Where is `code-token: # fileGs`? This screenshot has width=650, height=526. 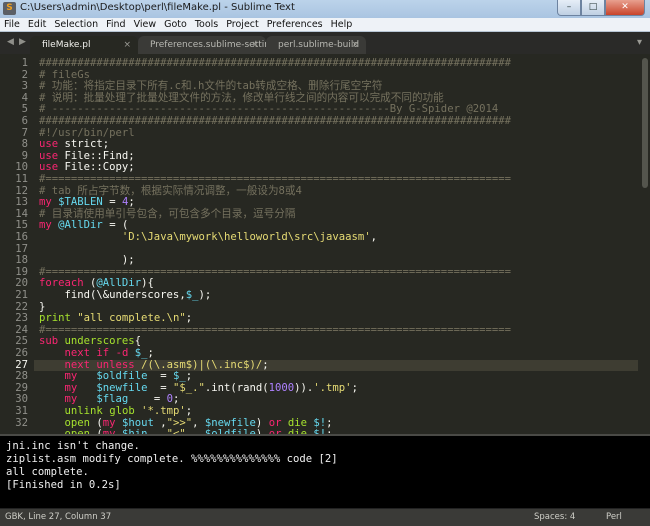 code-token: # fileGs is located at coordinates (65, 74).